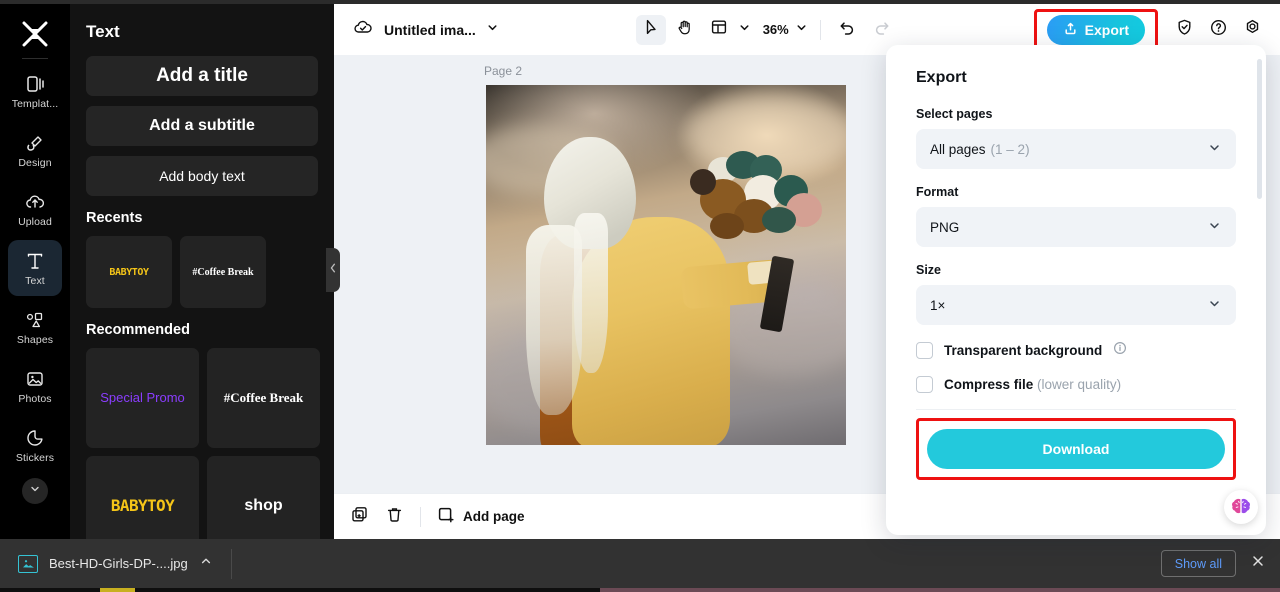 This screenshot has height=592, width=1280. I want to click on redo-button, so click(882, 30).